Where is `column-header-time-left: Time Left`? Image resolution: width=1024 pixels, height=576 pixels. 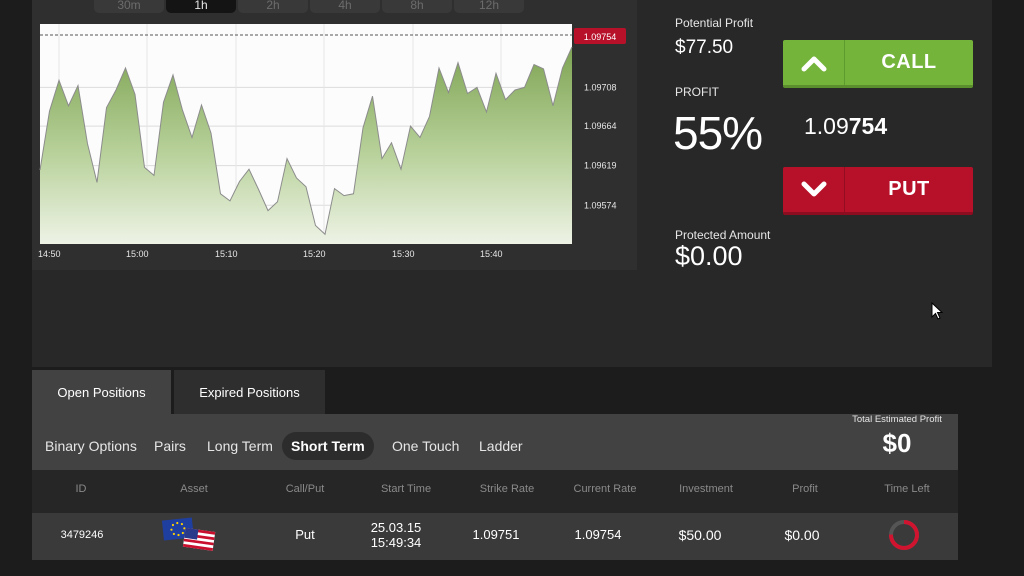 column-header-time-left: Time Left is located at coordinates (907, 489).